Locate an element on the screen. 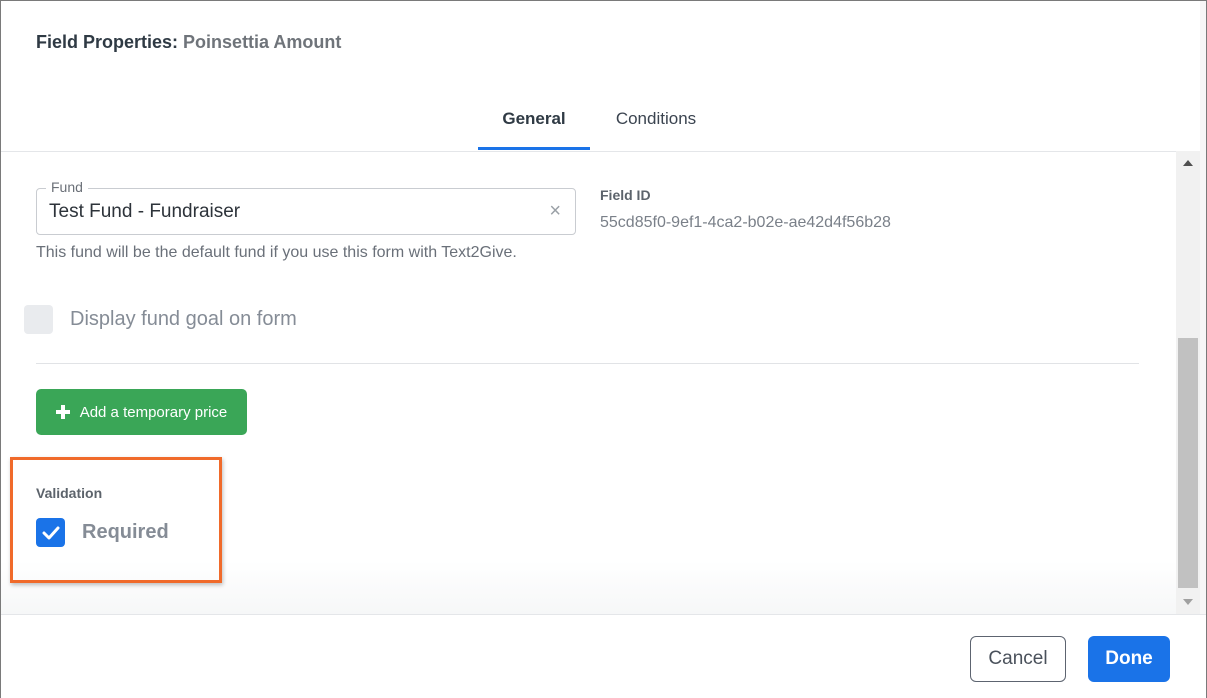  checkmark-icon is located at coordinates (50, 532).